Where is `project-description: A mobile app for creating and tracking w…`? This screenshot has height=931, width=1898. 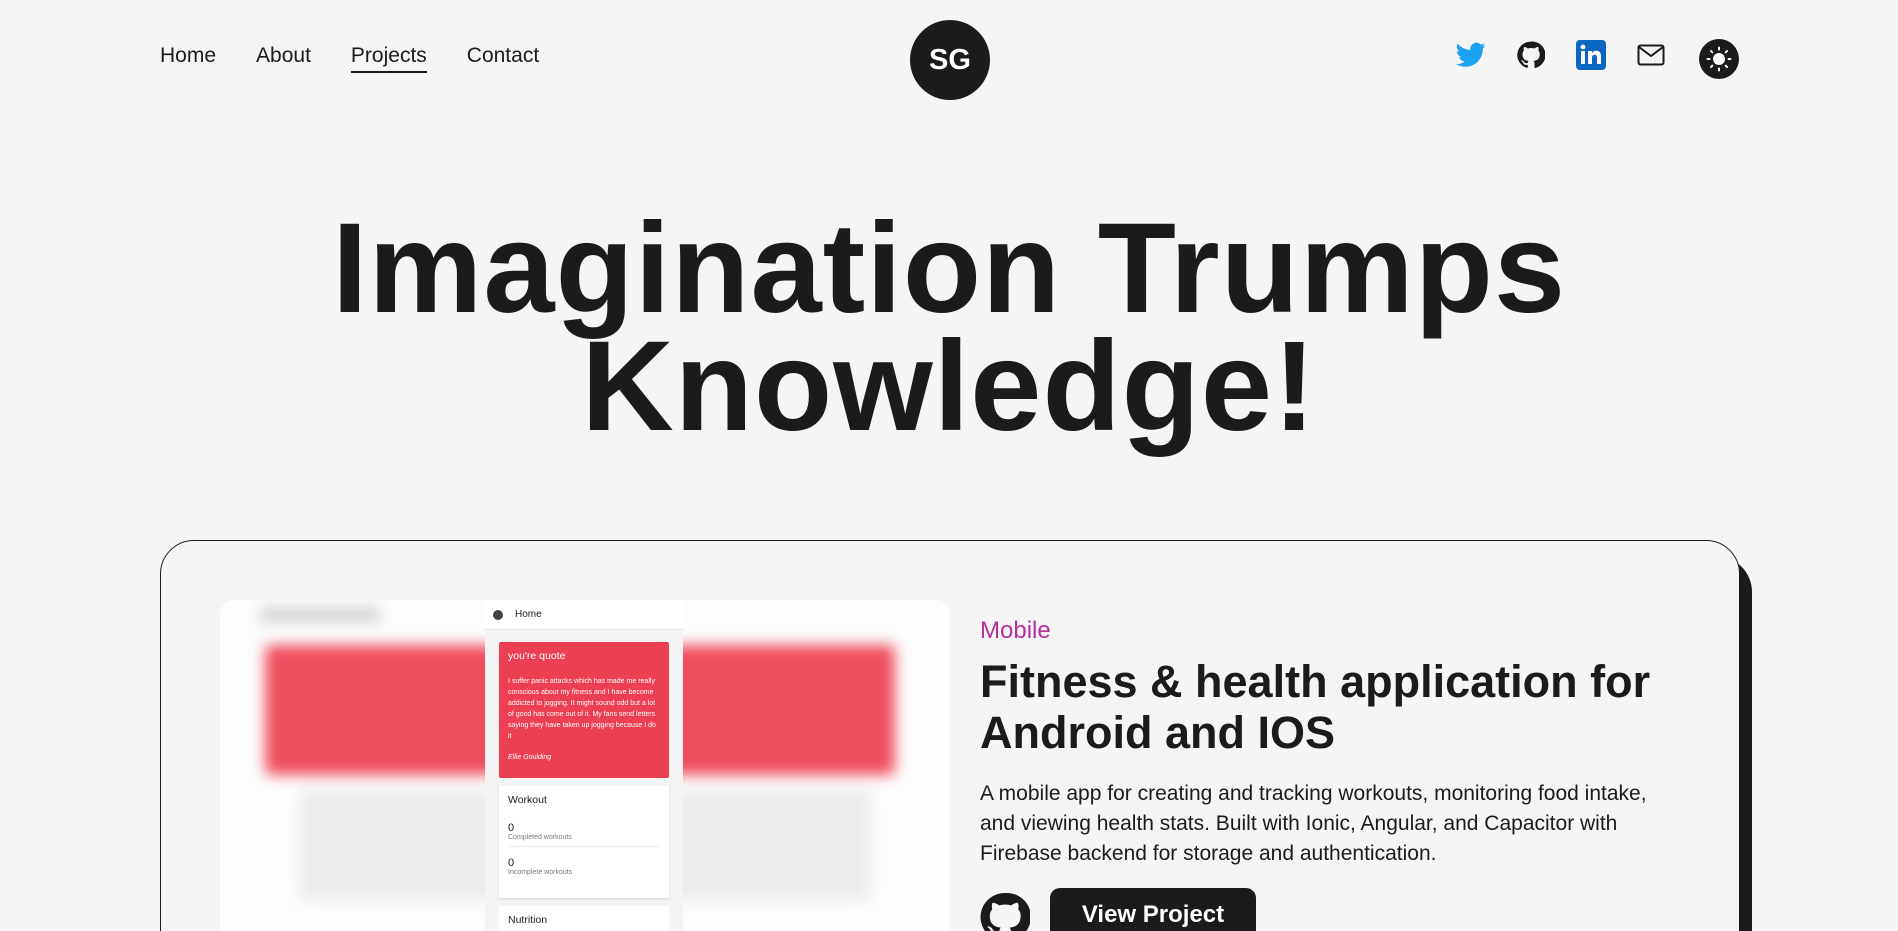
project-description: A mobile app for creating and tracking w… is located at coordinates (1313, 823).